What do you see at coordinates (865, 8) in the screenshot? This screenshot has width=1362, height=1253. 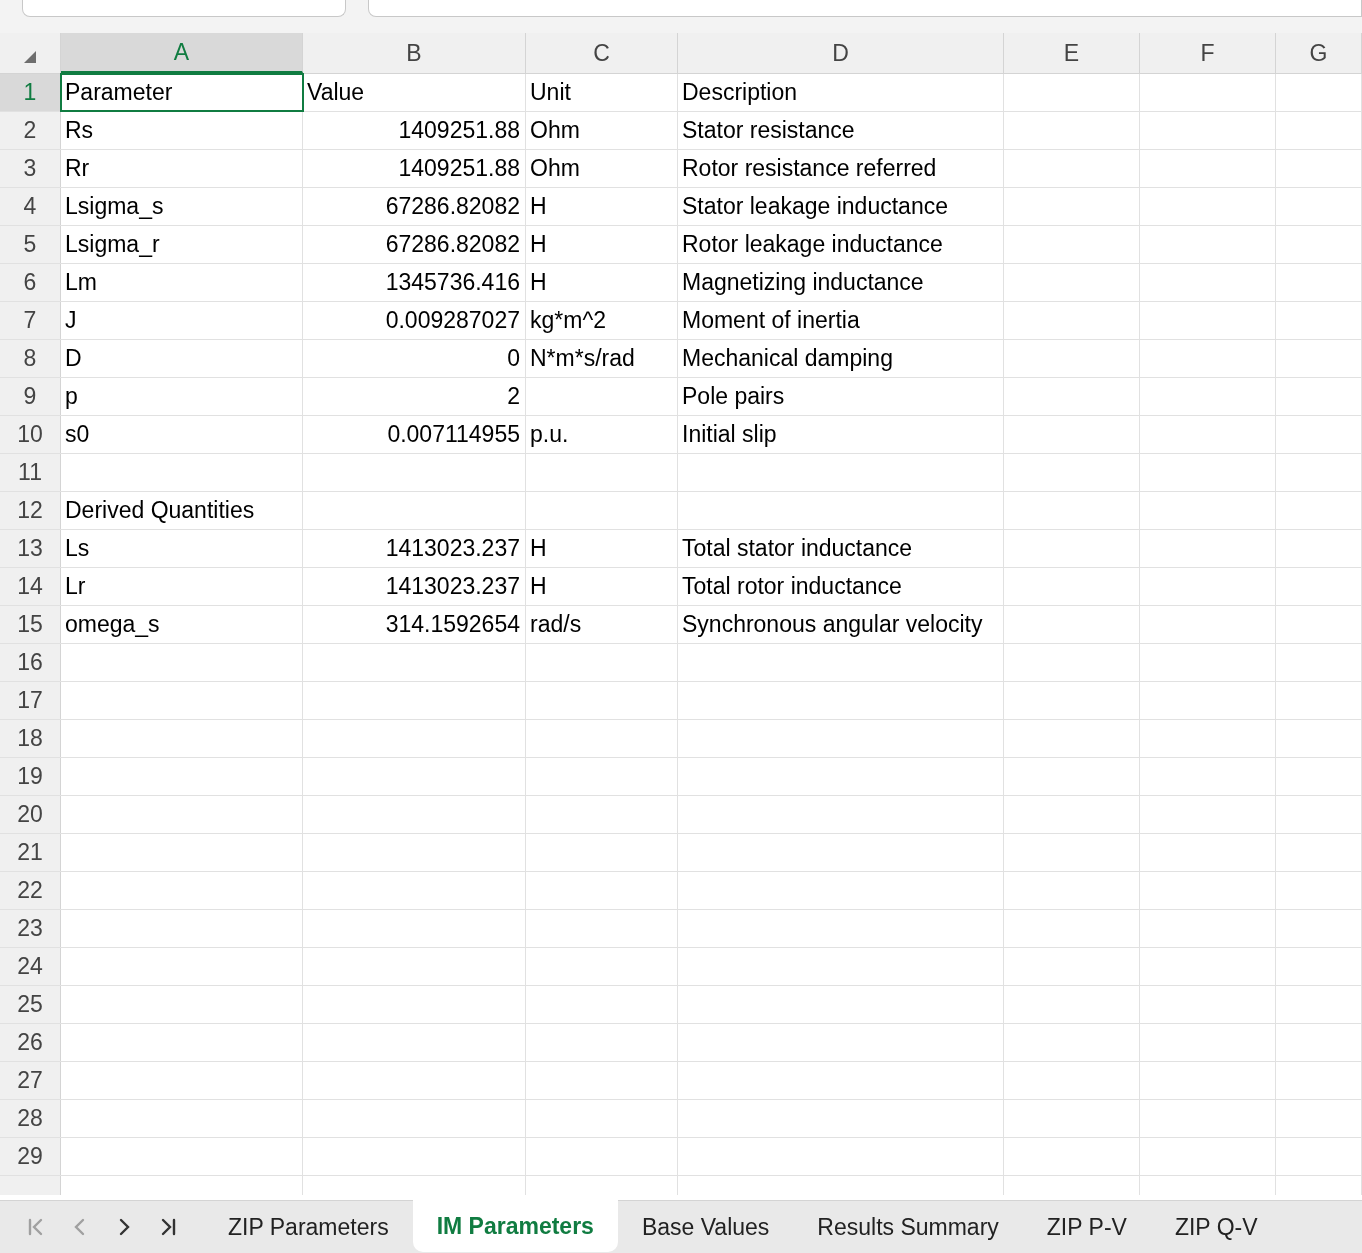 I see `formula-bar` at bounding box center [865, 8].